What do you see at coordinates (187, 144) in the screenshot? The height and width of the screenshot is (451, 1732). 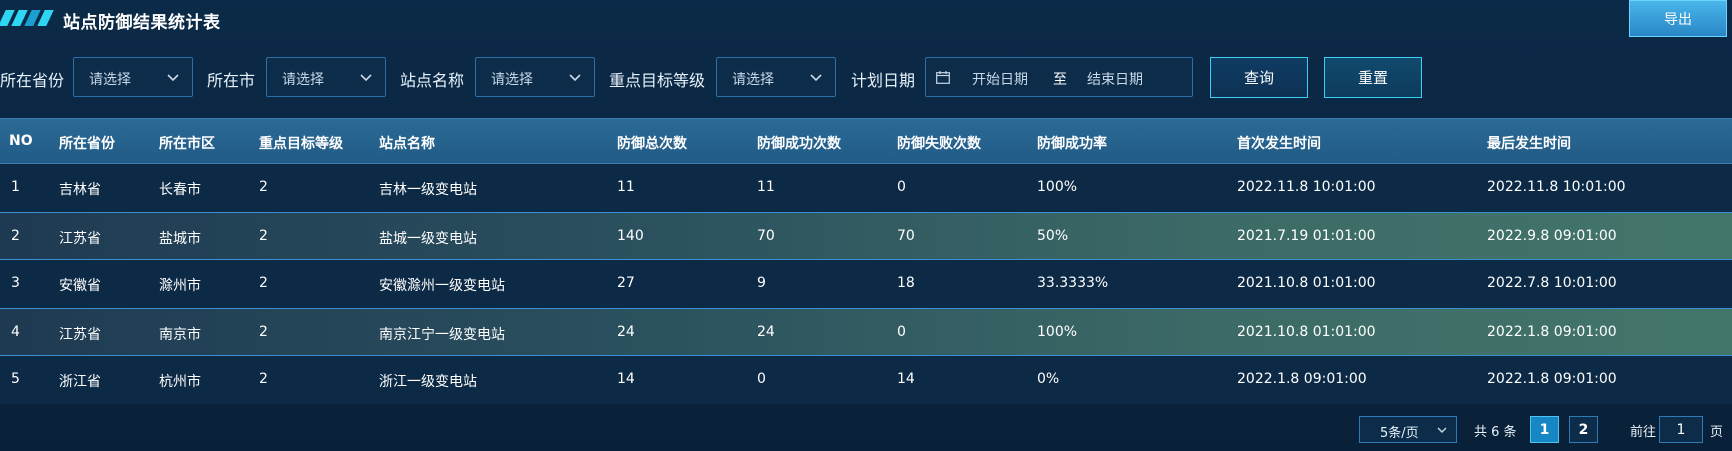 I see `column-header: 所在市区` at bounding box center [187, 144].